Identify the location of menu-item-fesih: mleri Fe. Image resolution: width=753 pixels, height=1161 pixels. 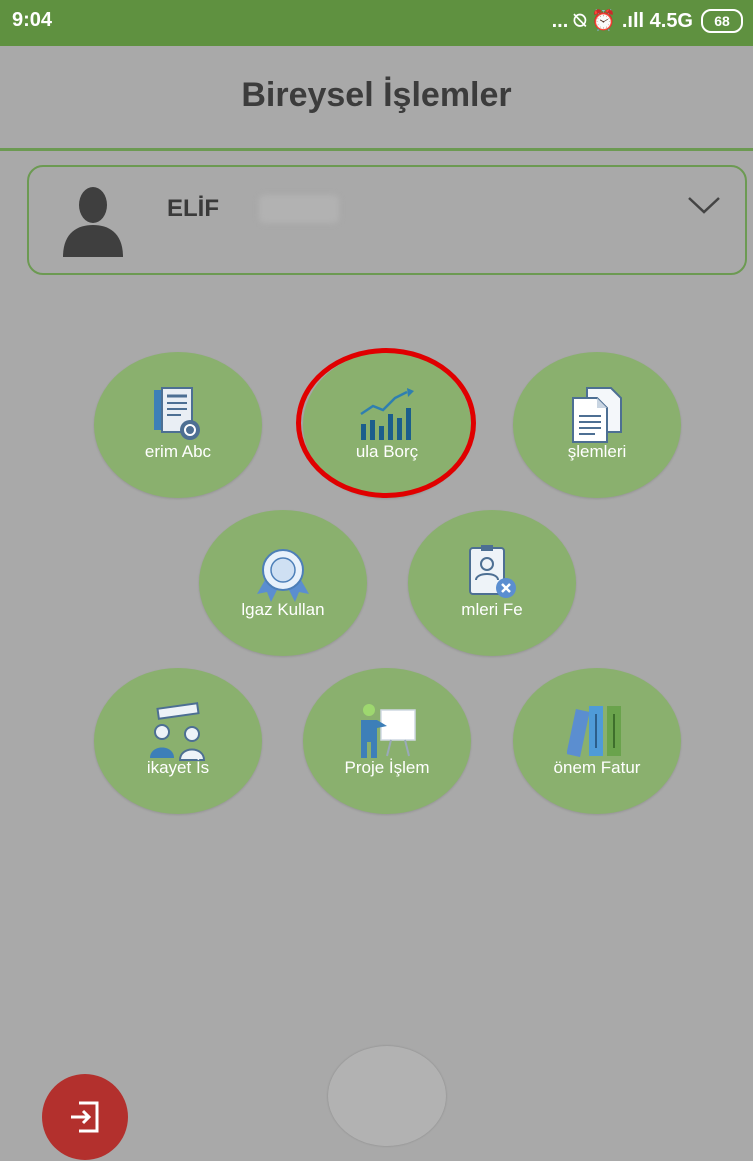
(492, 583).